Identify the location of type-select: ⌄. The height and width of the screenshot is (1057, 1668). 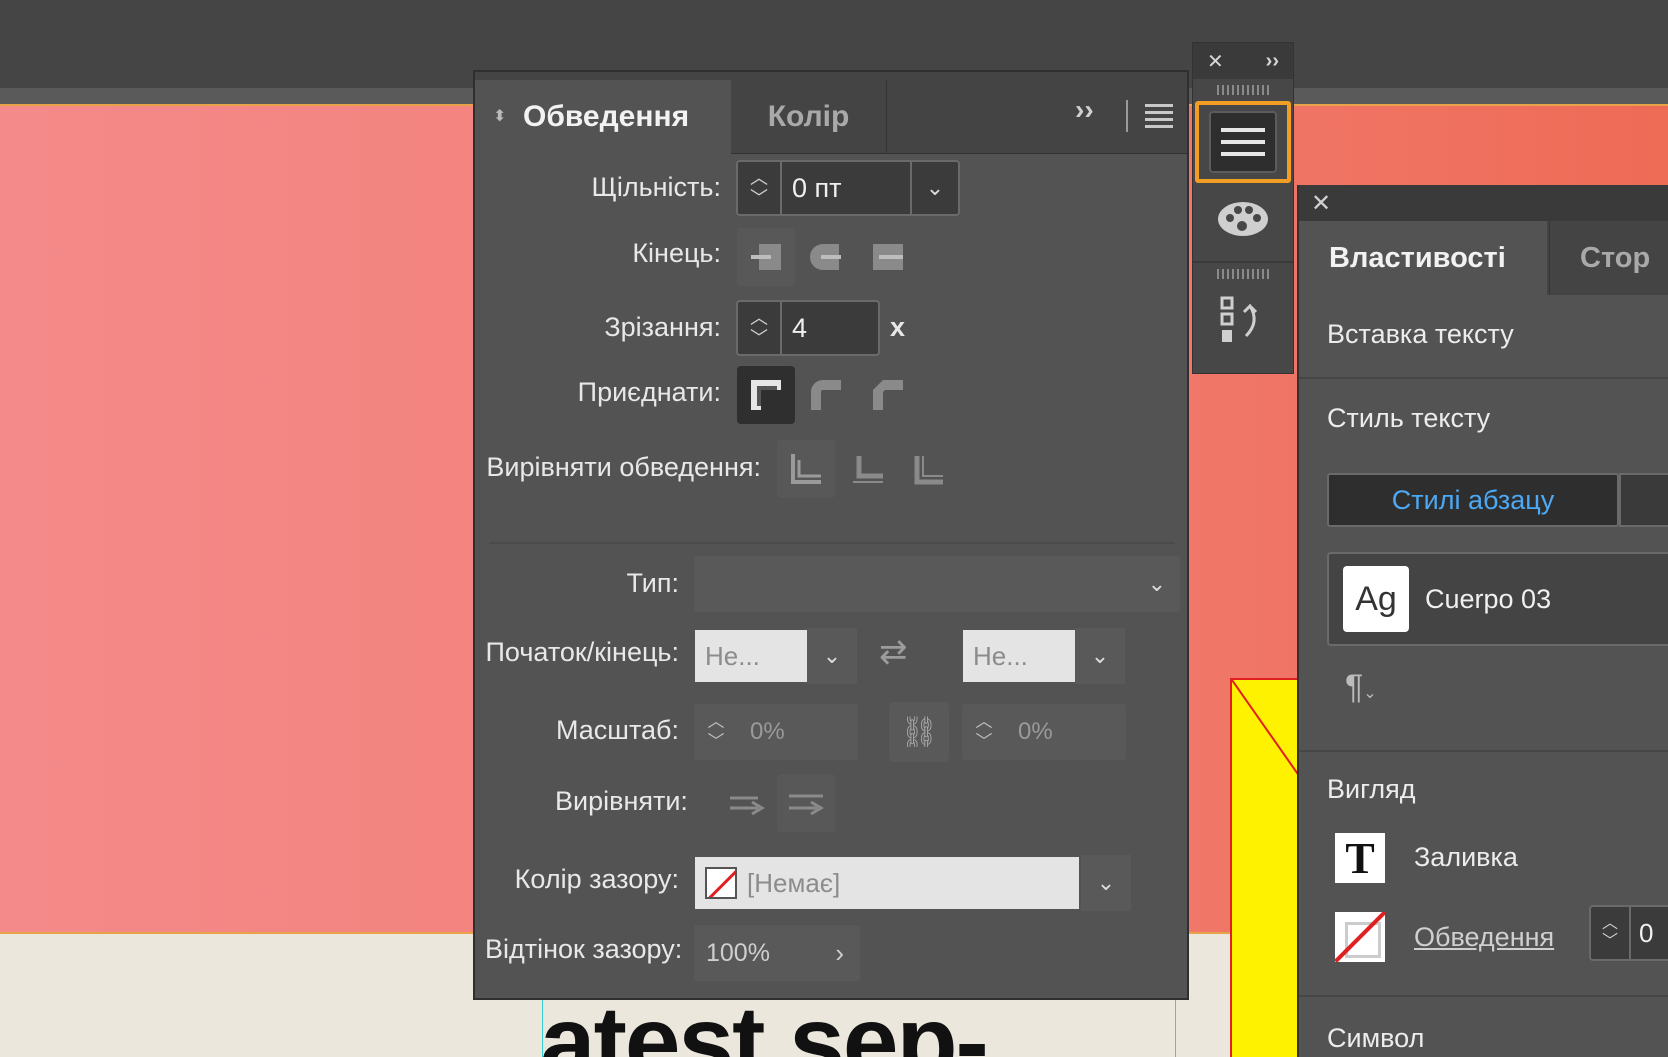
(937, 584).